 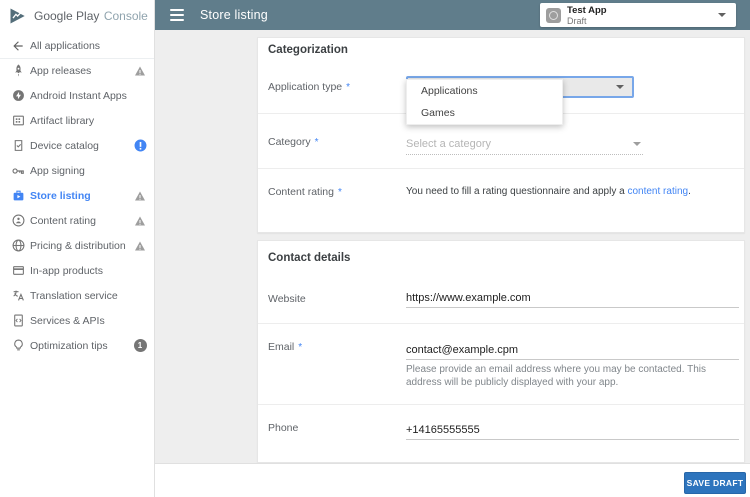 I want to click on count-badge: 1, so click(x=140, y=346).